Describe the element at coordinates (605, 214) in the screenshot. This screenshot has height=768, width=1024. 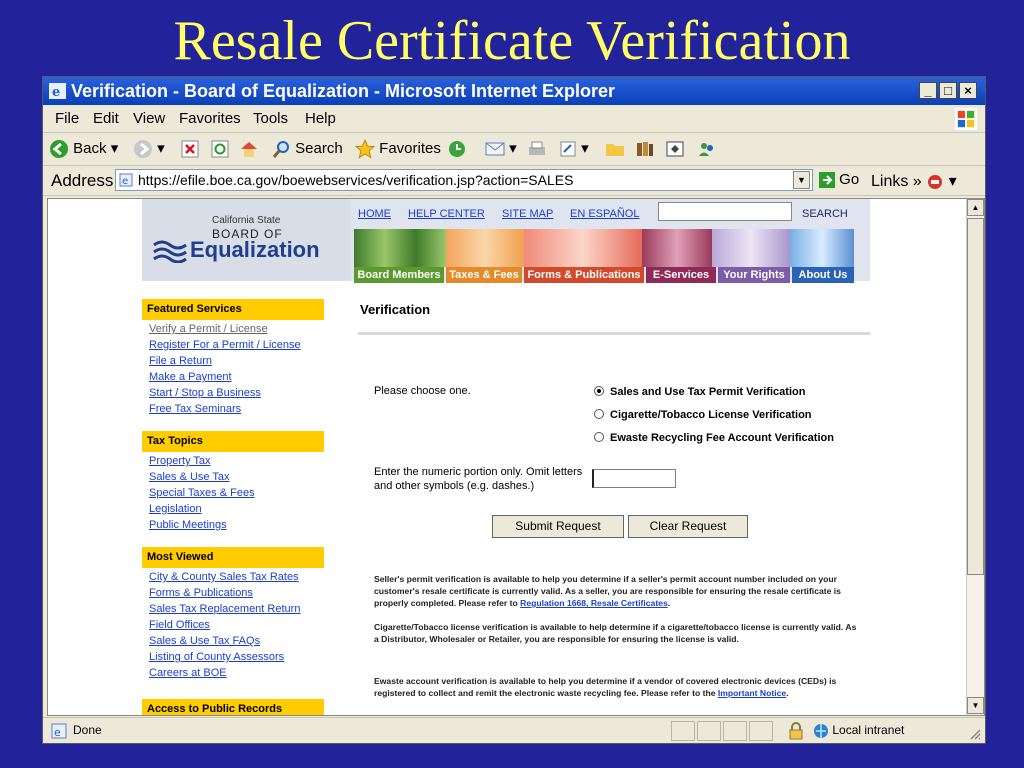
I see `espanol-link: EN ESPAÑOL` at that location.